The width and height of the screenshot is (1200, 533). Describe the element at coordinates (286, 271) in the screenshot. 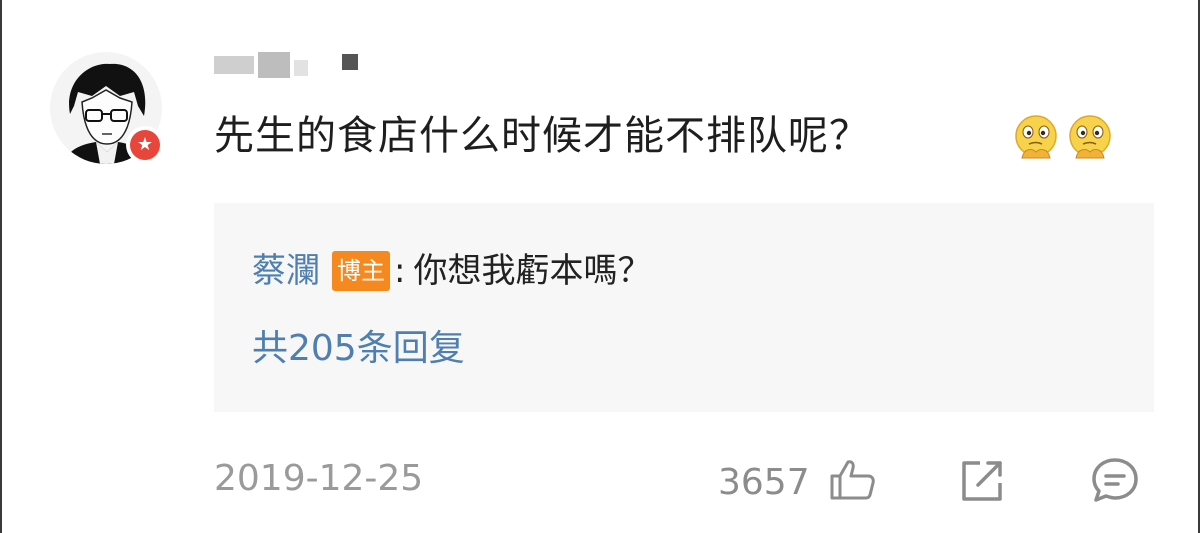

I see `reply-author: 蔡瀾` at that location.